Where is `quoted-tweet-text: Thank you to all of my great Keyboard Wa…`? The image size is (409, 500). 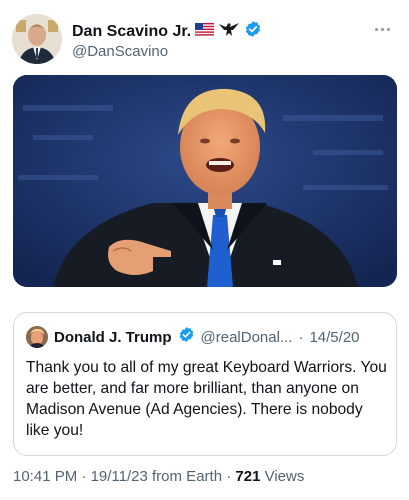 quoted-tweet-text: Thank you to all of my great Keyboard Wa… is located at coordinates (206, 399).